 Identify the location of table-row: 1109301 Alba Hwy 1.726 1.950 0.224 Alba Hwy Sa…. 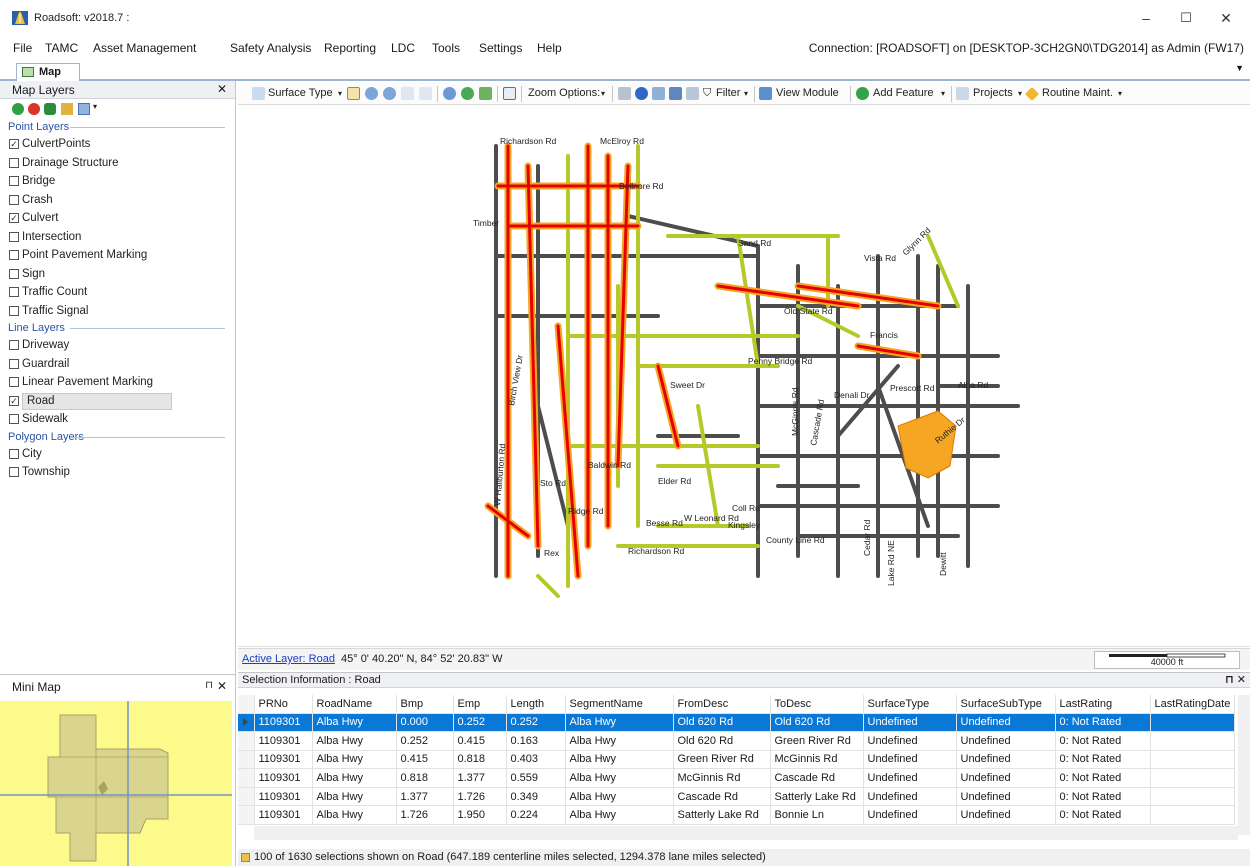
(736, 815).